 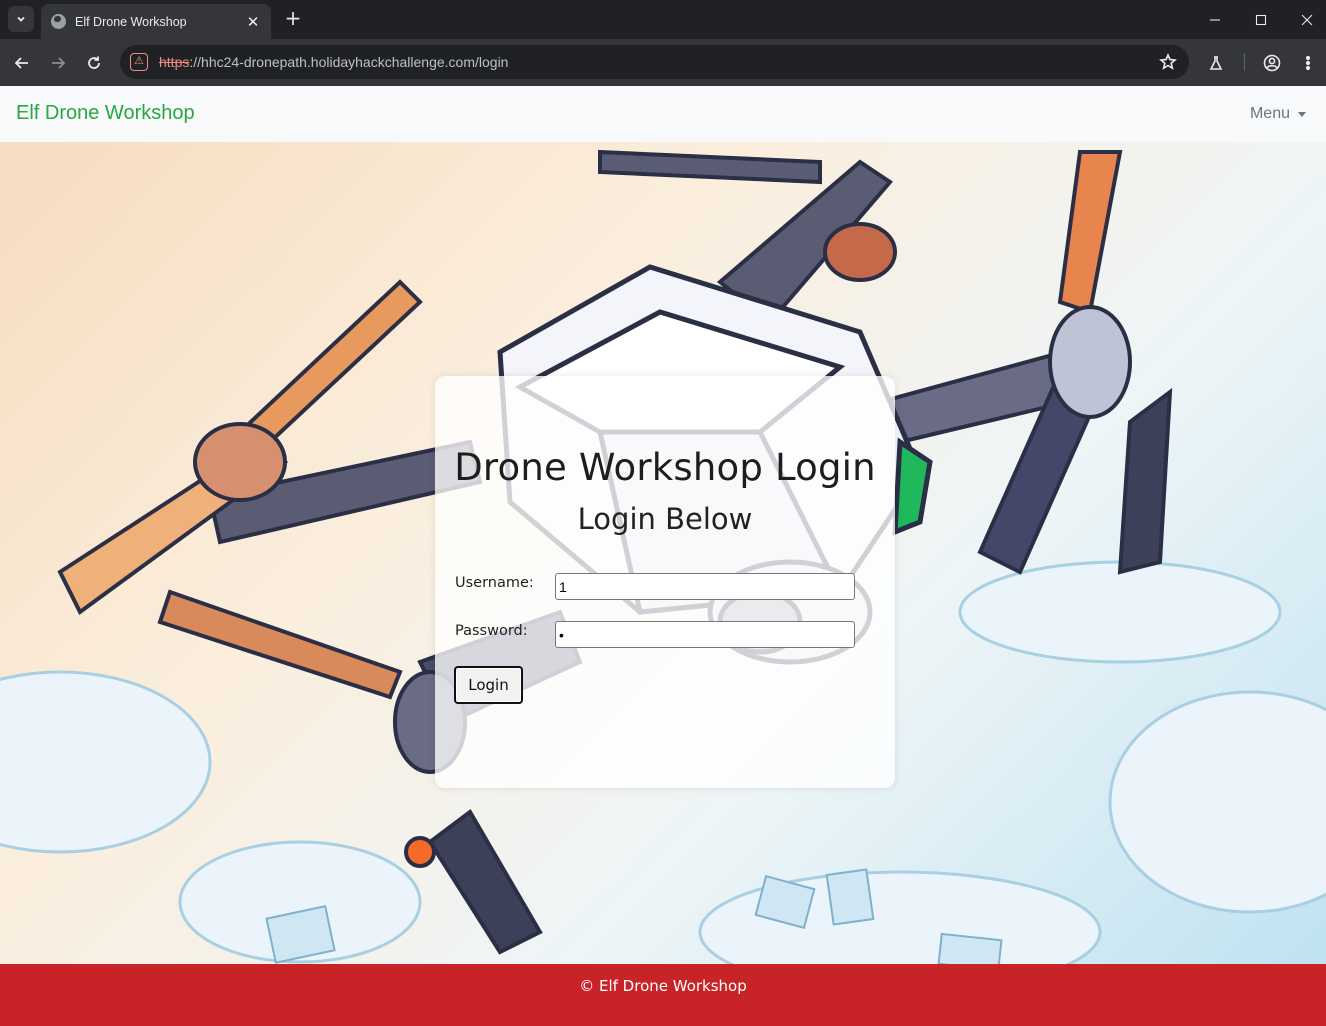 I want to click on tab-title: Elf Drone Workshop, so click(x=131, y=21).